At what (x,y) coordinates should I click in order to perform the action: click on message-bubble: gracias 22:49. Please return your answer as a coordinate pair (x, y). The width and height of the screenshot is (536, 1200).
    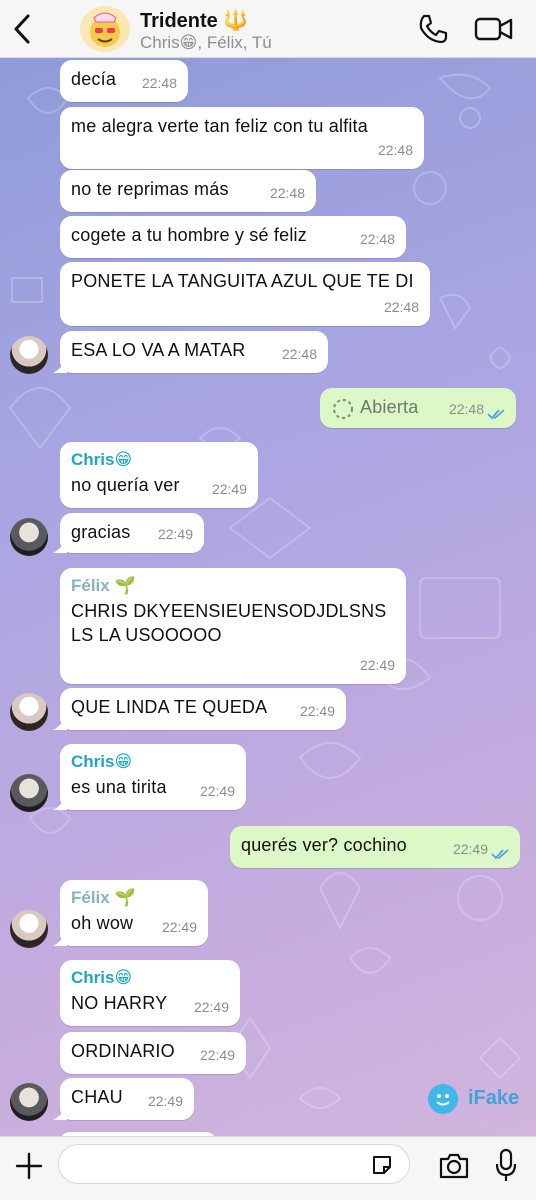
    Looking at the image, I should click on (128, 533).